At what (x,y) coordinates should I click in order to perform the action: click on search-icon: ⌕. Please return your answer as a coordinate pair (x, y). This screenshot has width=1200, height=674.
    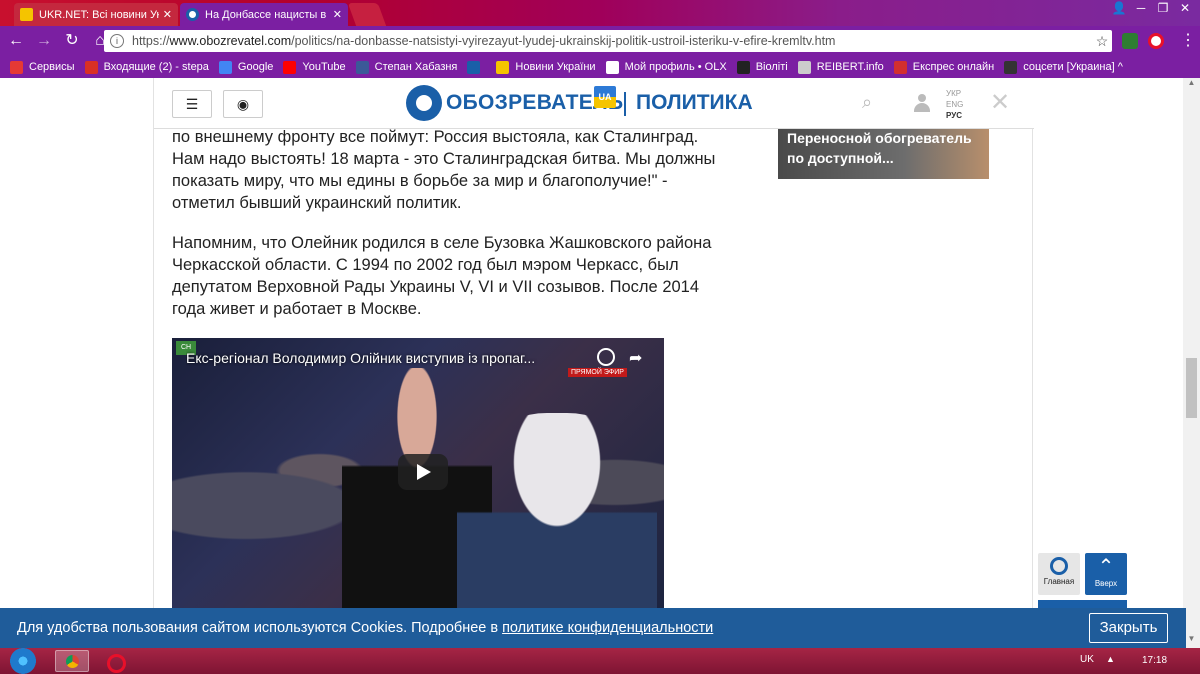
    Looking at the image, I should click on (867, 102).